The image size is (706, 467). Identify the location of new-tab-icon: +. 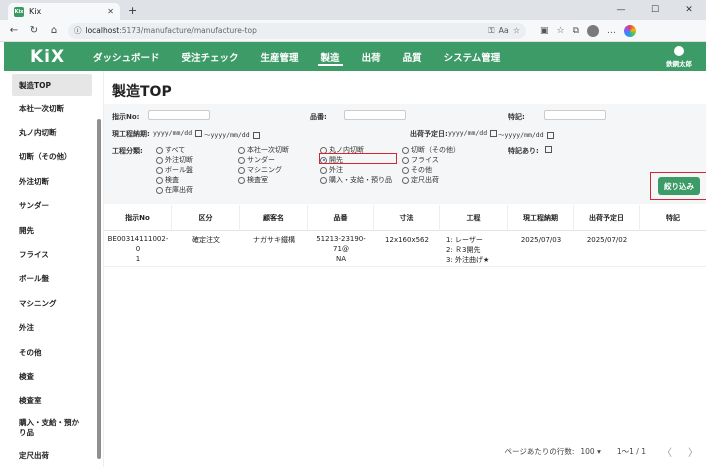
(132, 10).